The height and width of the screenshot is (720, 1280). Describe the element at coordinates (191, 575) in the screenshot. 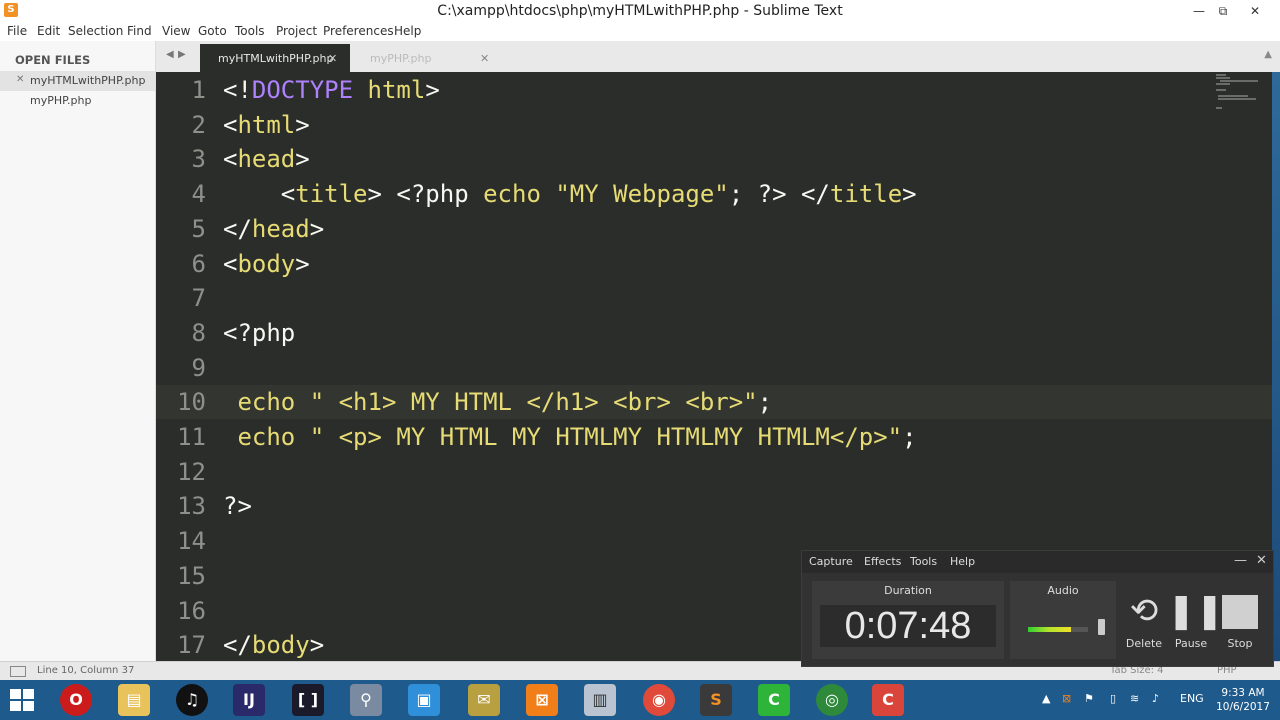

I see `line-number: 15` at that location.